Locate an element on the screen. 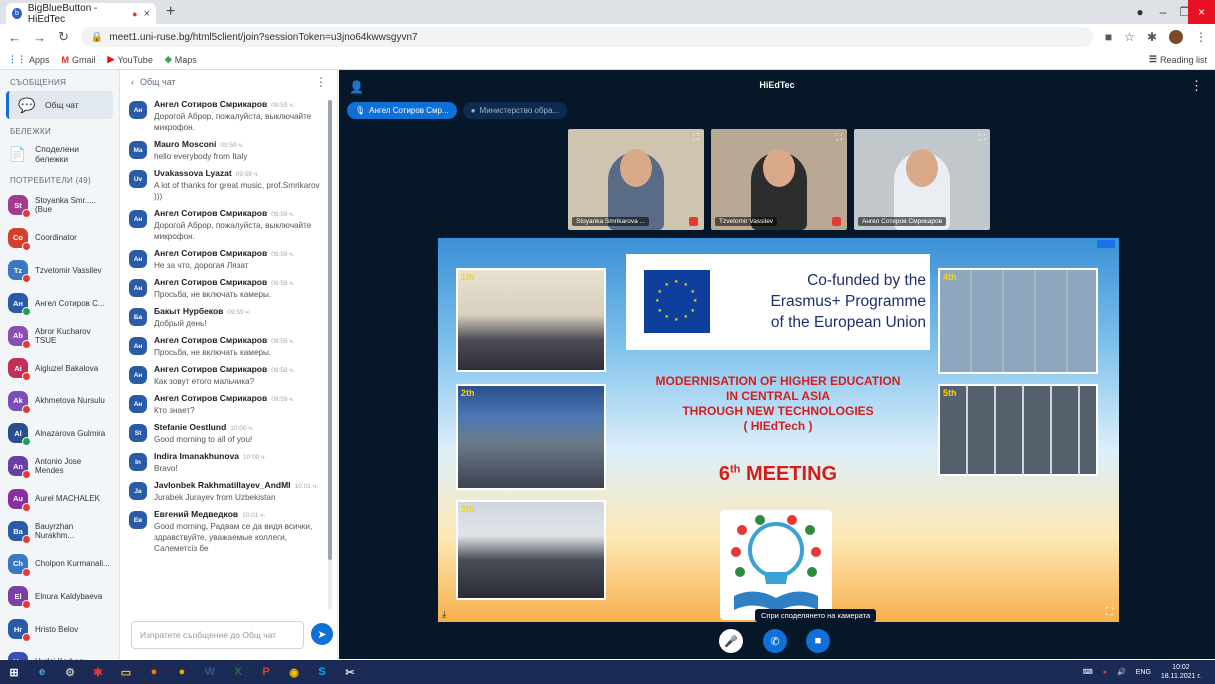 Image resolution: width=1215 pixels, height=684 pixels. windows-start-icon: ⊞ is located at coordinates (14, 672).